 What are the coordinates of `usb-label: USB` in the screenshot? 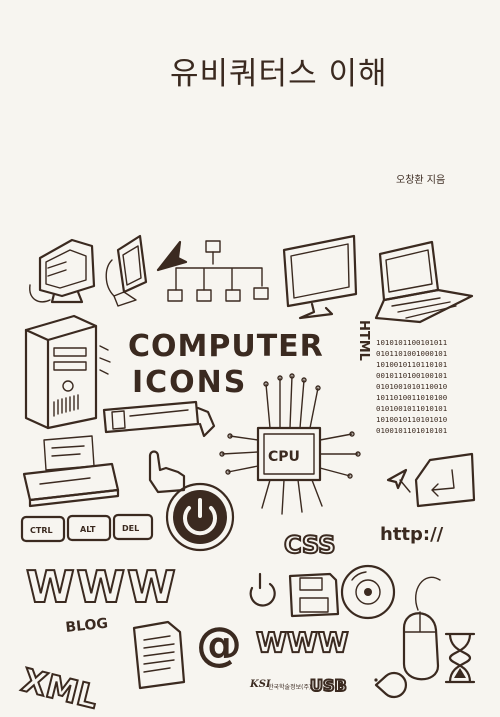 It's located at (328, 685).